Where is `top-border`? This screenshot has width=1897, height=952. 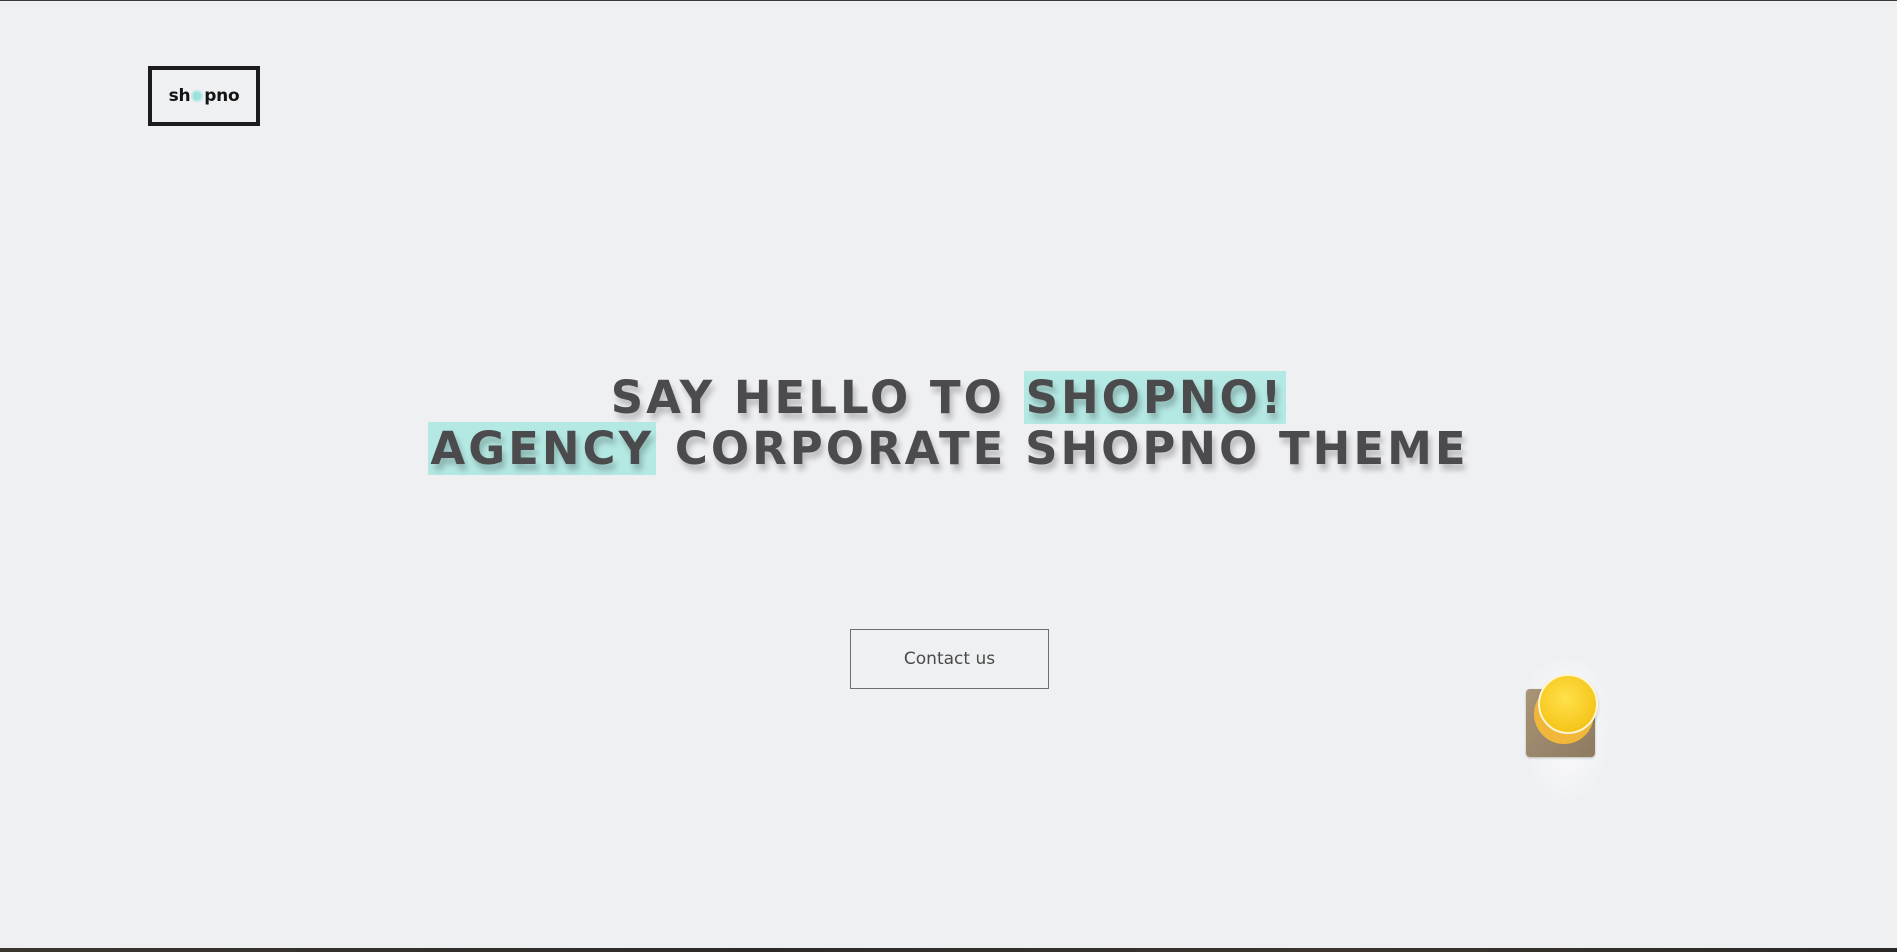 top-border is located at coordinates (948, 0).